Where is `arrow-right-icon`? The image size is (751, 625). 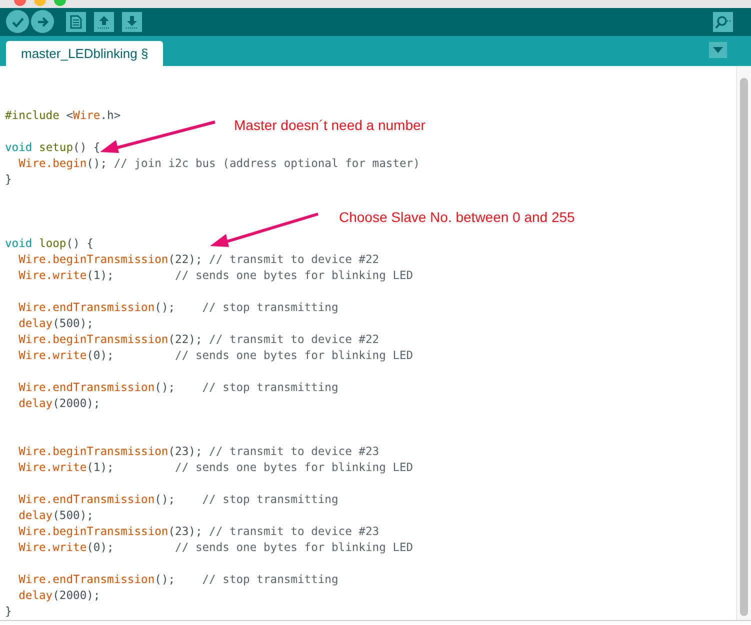
arrow-right-icon is located at coordinates (43, 21).